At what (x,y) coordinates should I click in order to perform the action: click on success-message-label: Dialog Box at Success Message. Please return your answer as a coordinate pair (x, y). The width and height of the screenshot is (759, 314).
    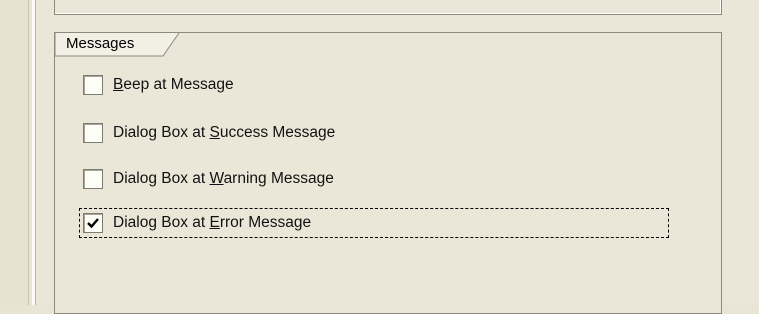
    Looking at the image, I should click on (224, 132).